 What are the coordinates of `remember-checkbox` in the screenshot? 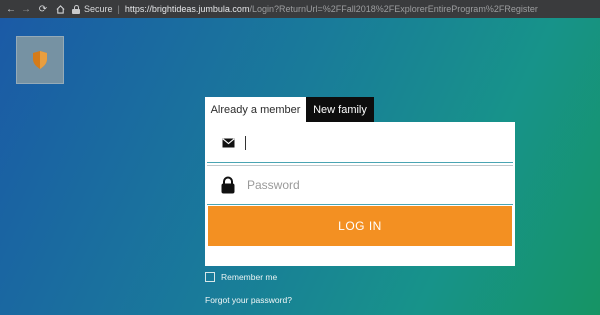 It's located at (210, 277).